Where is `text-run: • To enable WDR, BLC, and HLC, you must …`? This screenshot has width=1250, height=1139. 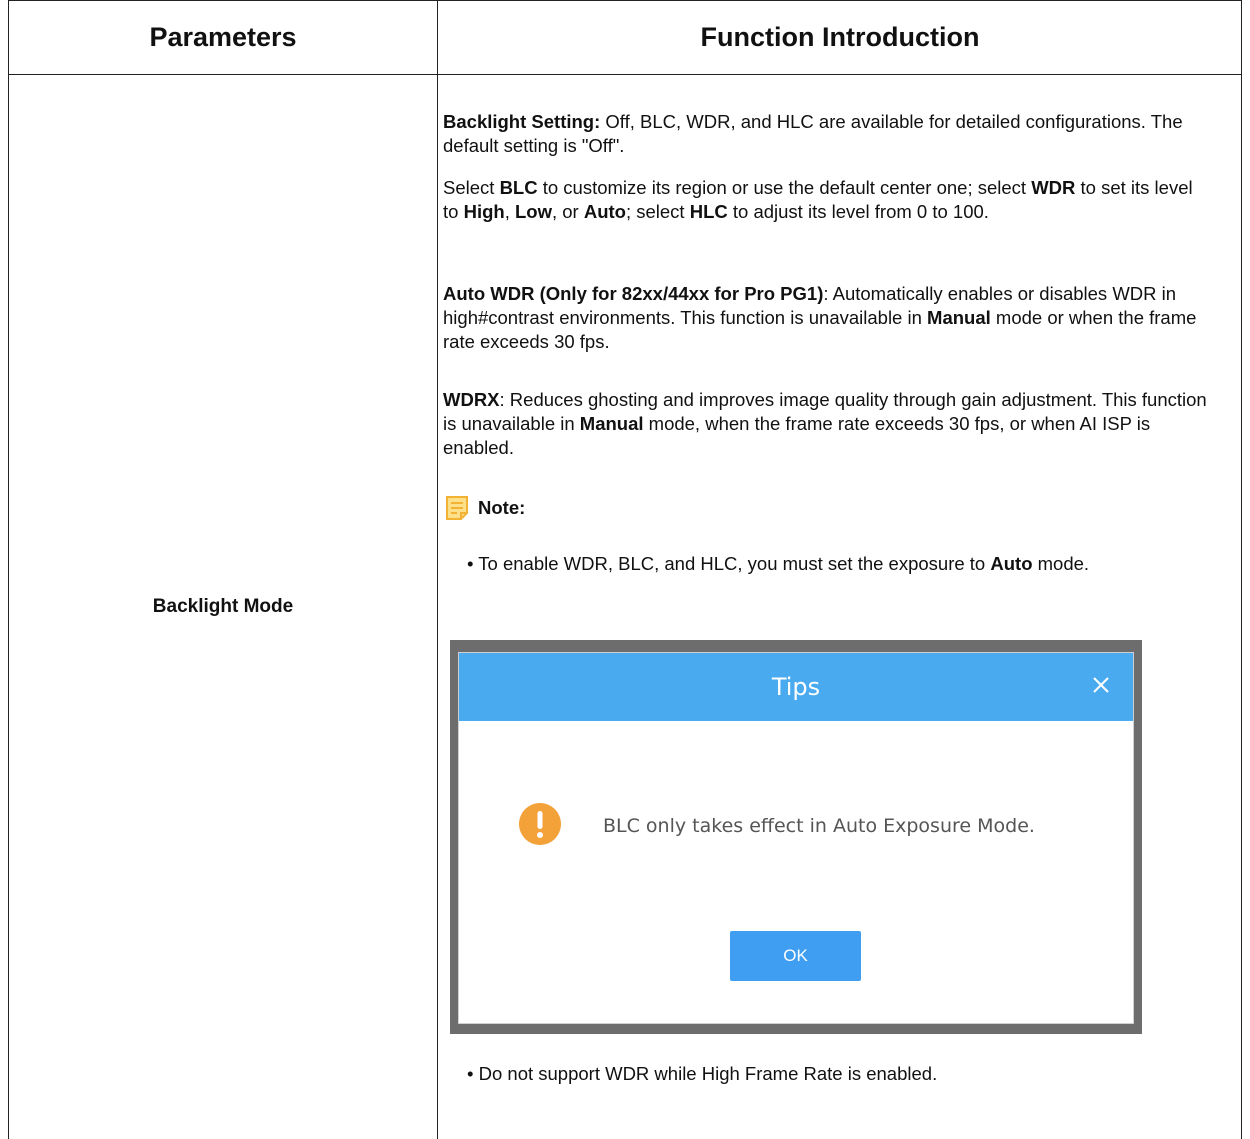 text-run: • To enable WDR, BLC, and HLC, you must … is located at coordinates (729, 563).